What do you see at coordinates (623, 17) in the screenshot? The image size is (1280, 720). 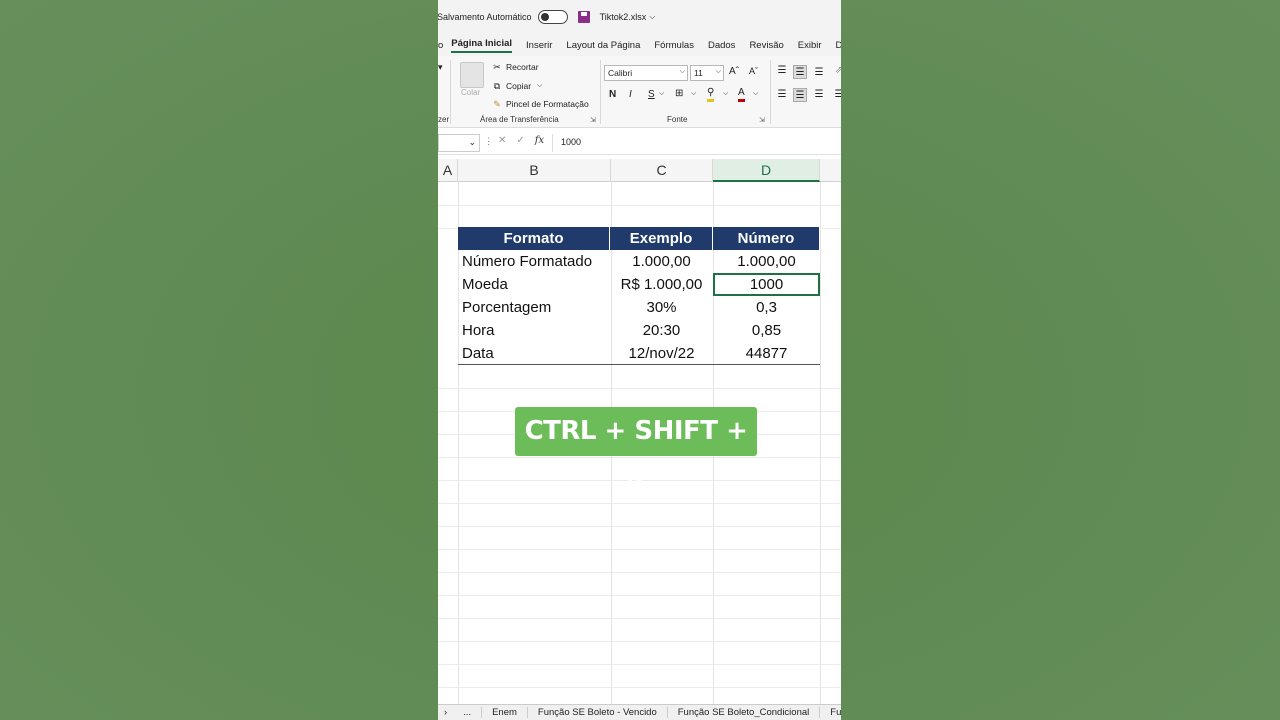 I see `file-name: Tiktok2.xlsx` at bounding box center [623, 17].